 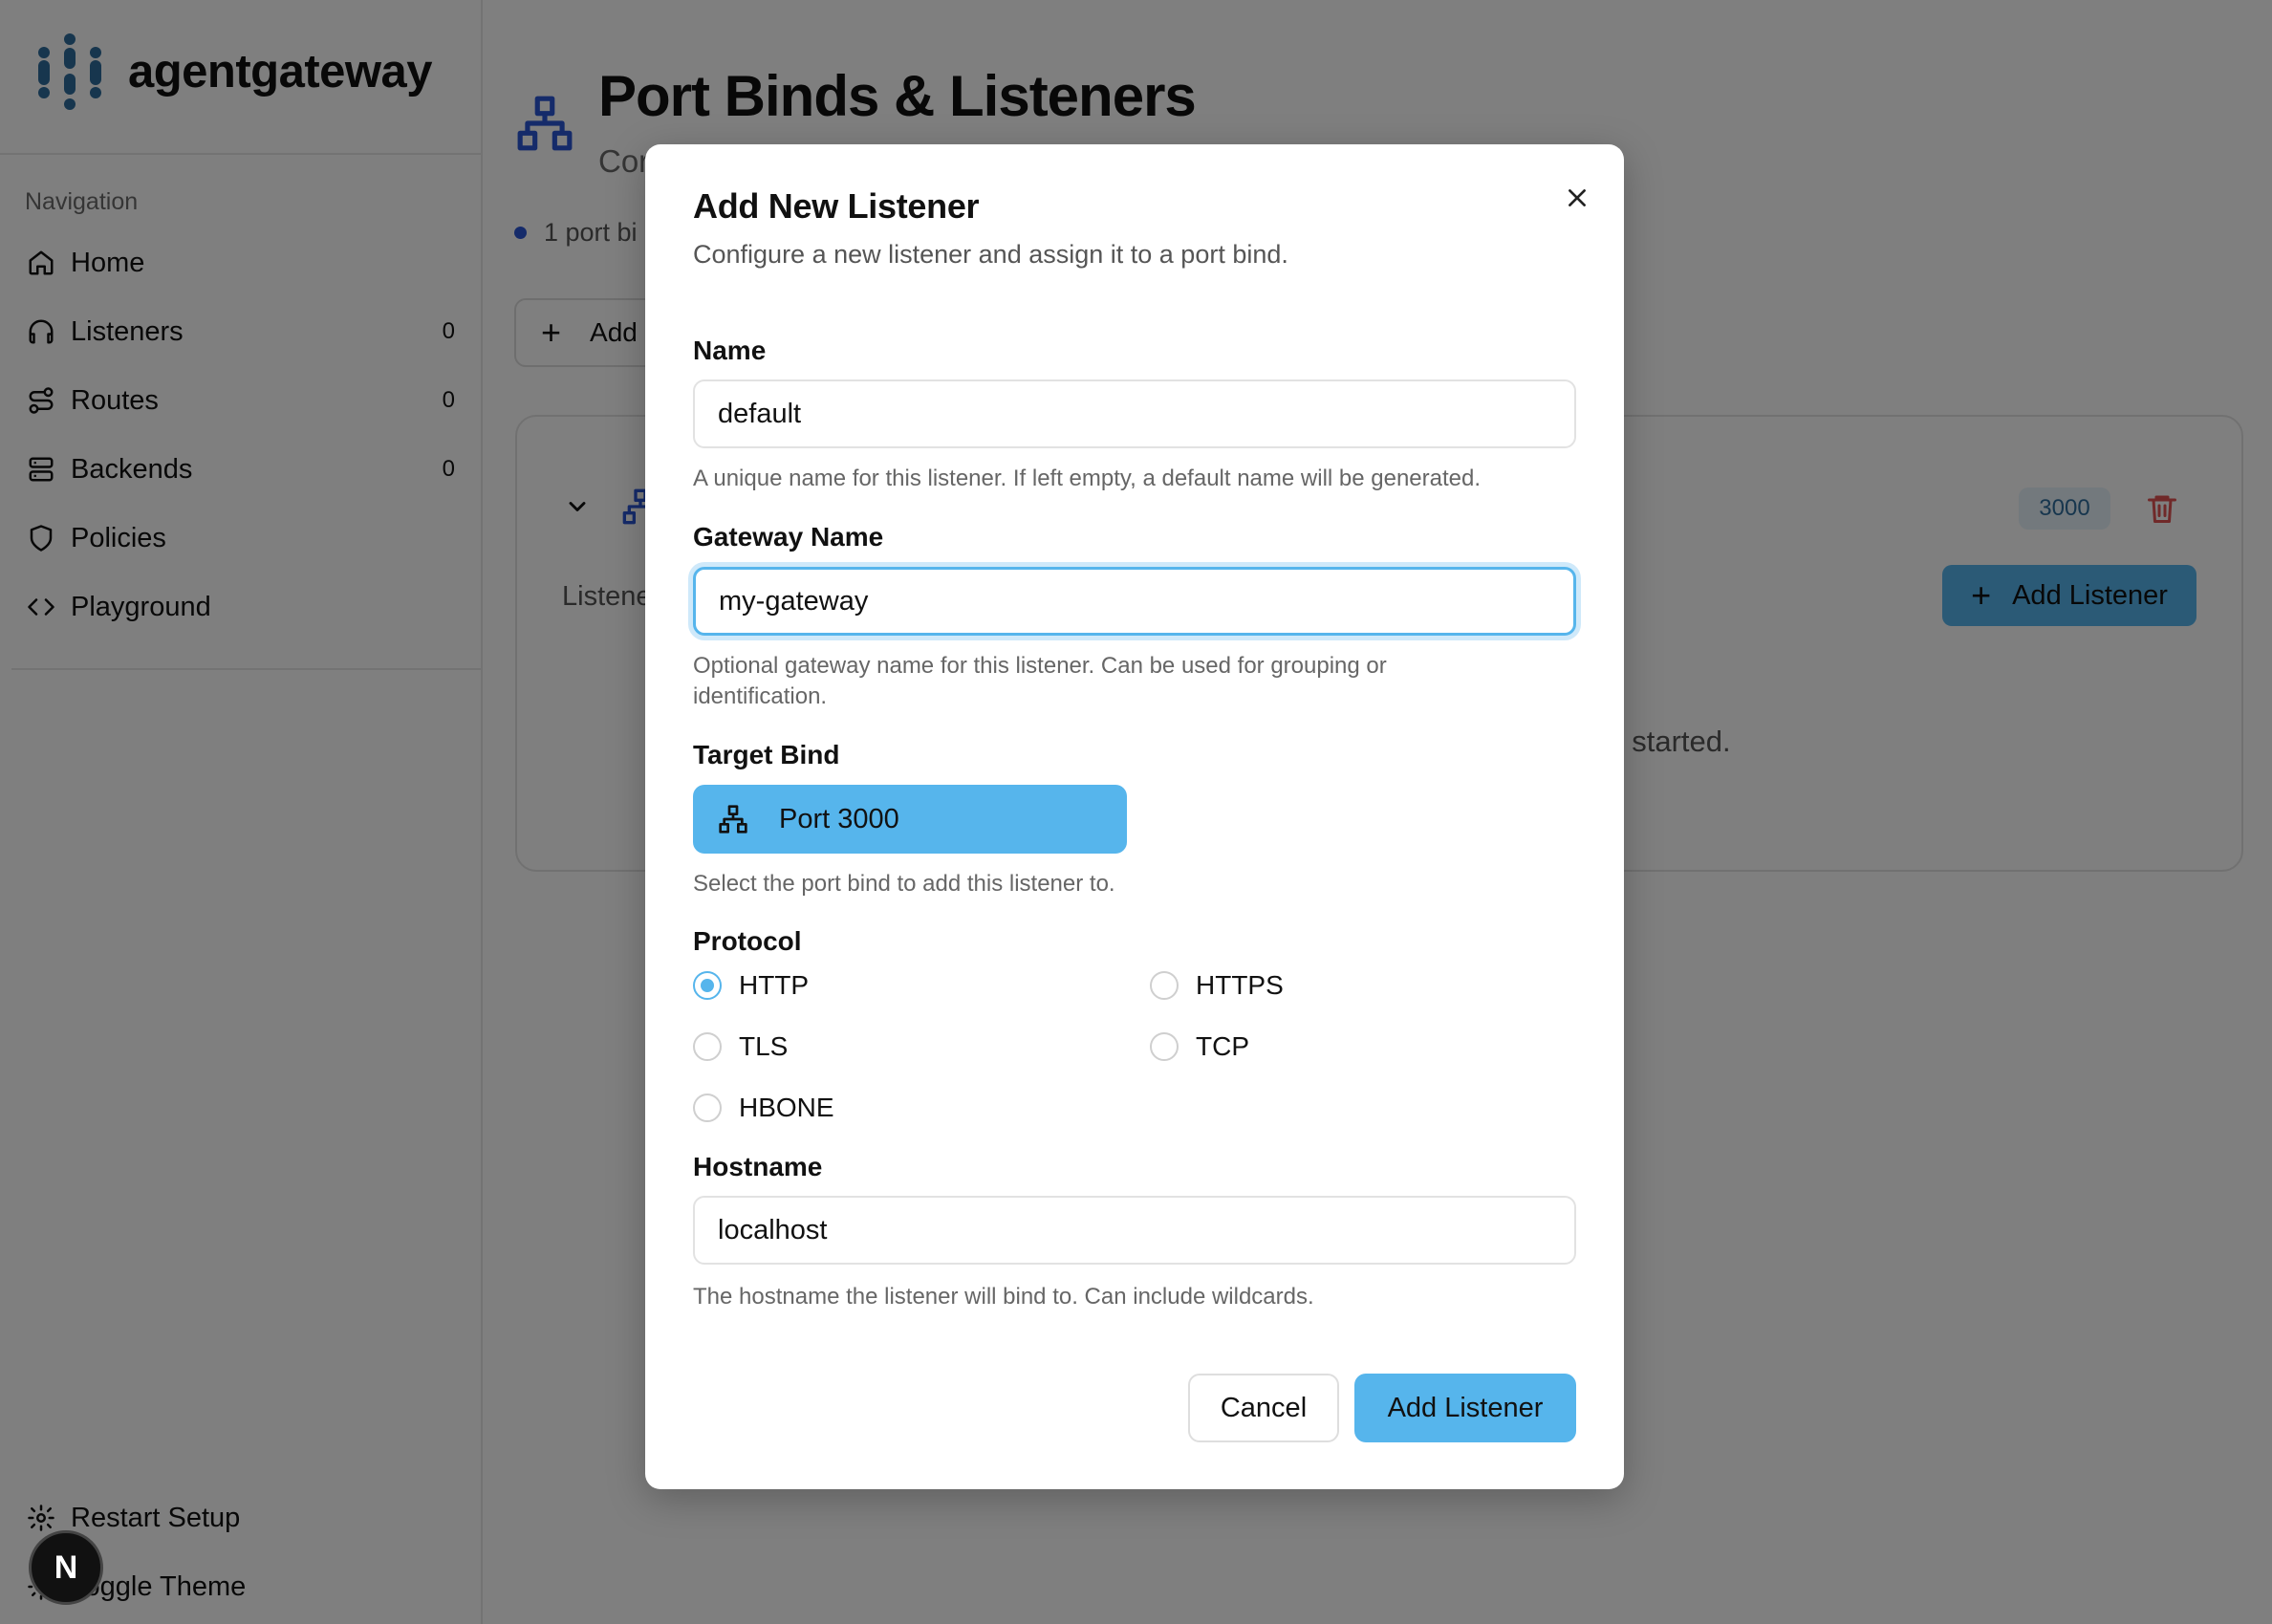 I want to click on cancel-button: Cancel, so click(x=1263, y=1408).